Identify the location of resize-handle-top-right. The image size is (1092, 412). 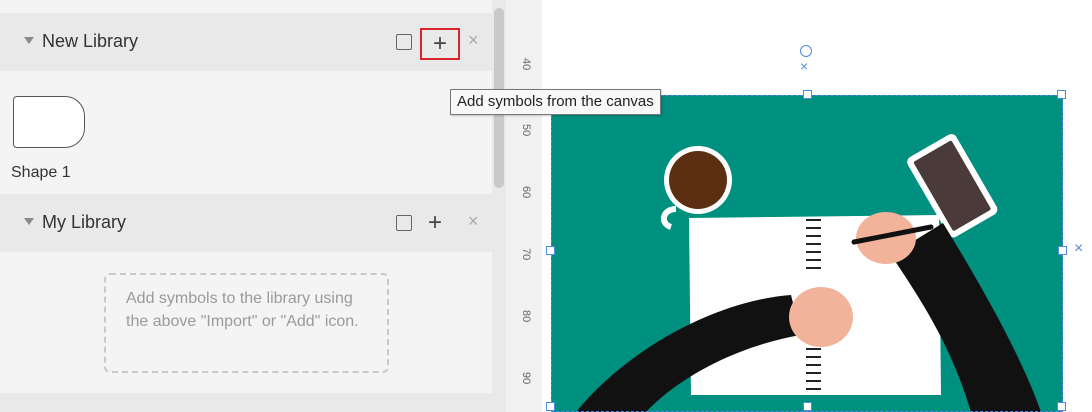
(1061, 94).